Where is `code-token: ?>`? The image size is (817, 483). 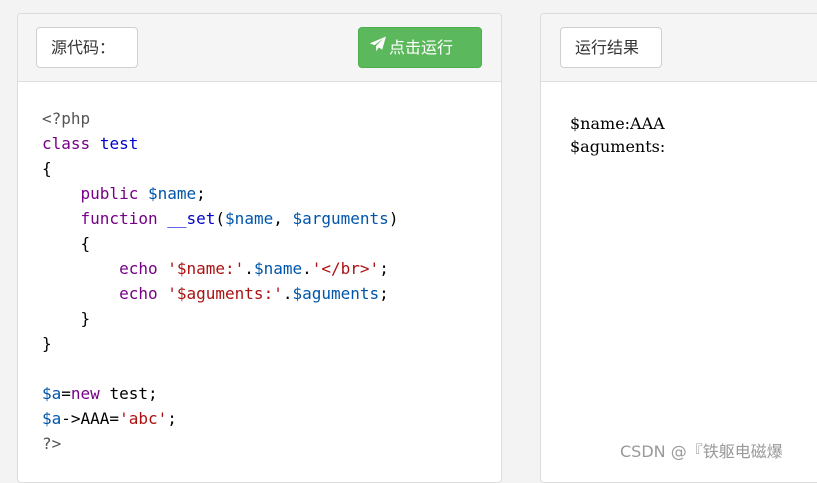
code-token: ?> is located at coordinates (52, 443).